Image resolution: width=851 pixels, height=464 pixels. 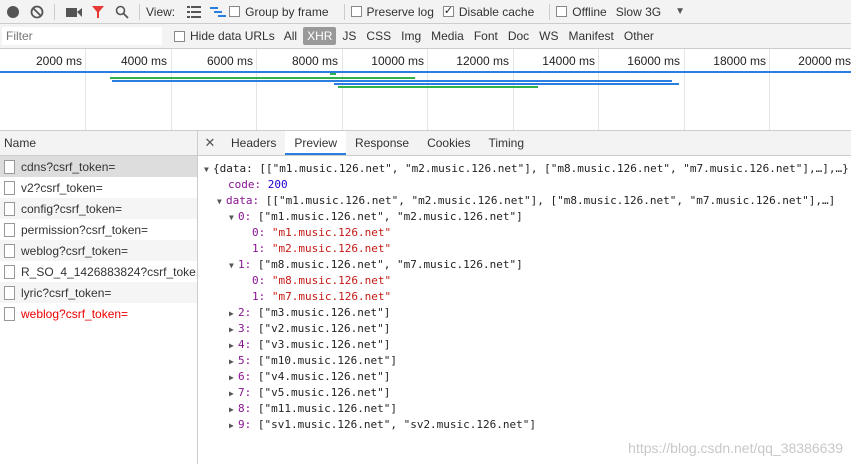 I want to click on name-column-header: Name, so click(x=98, y=143).